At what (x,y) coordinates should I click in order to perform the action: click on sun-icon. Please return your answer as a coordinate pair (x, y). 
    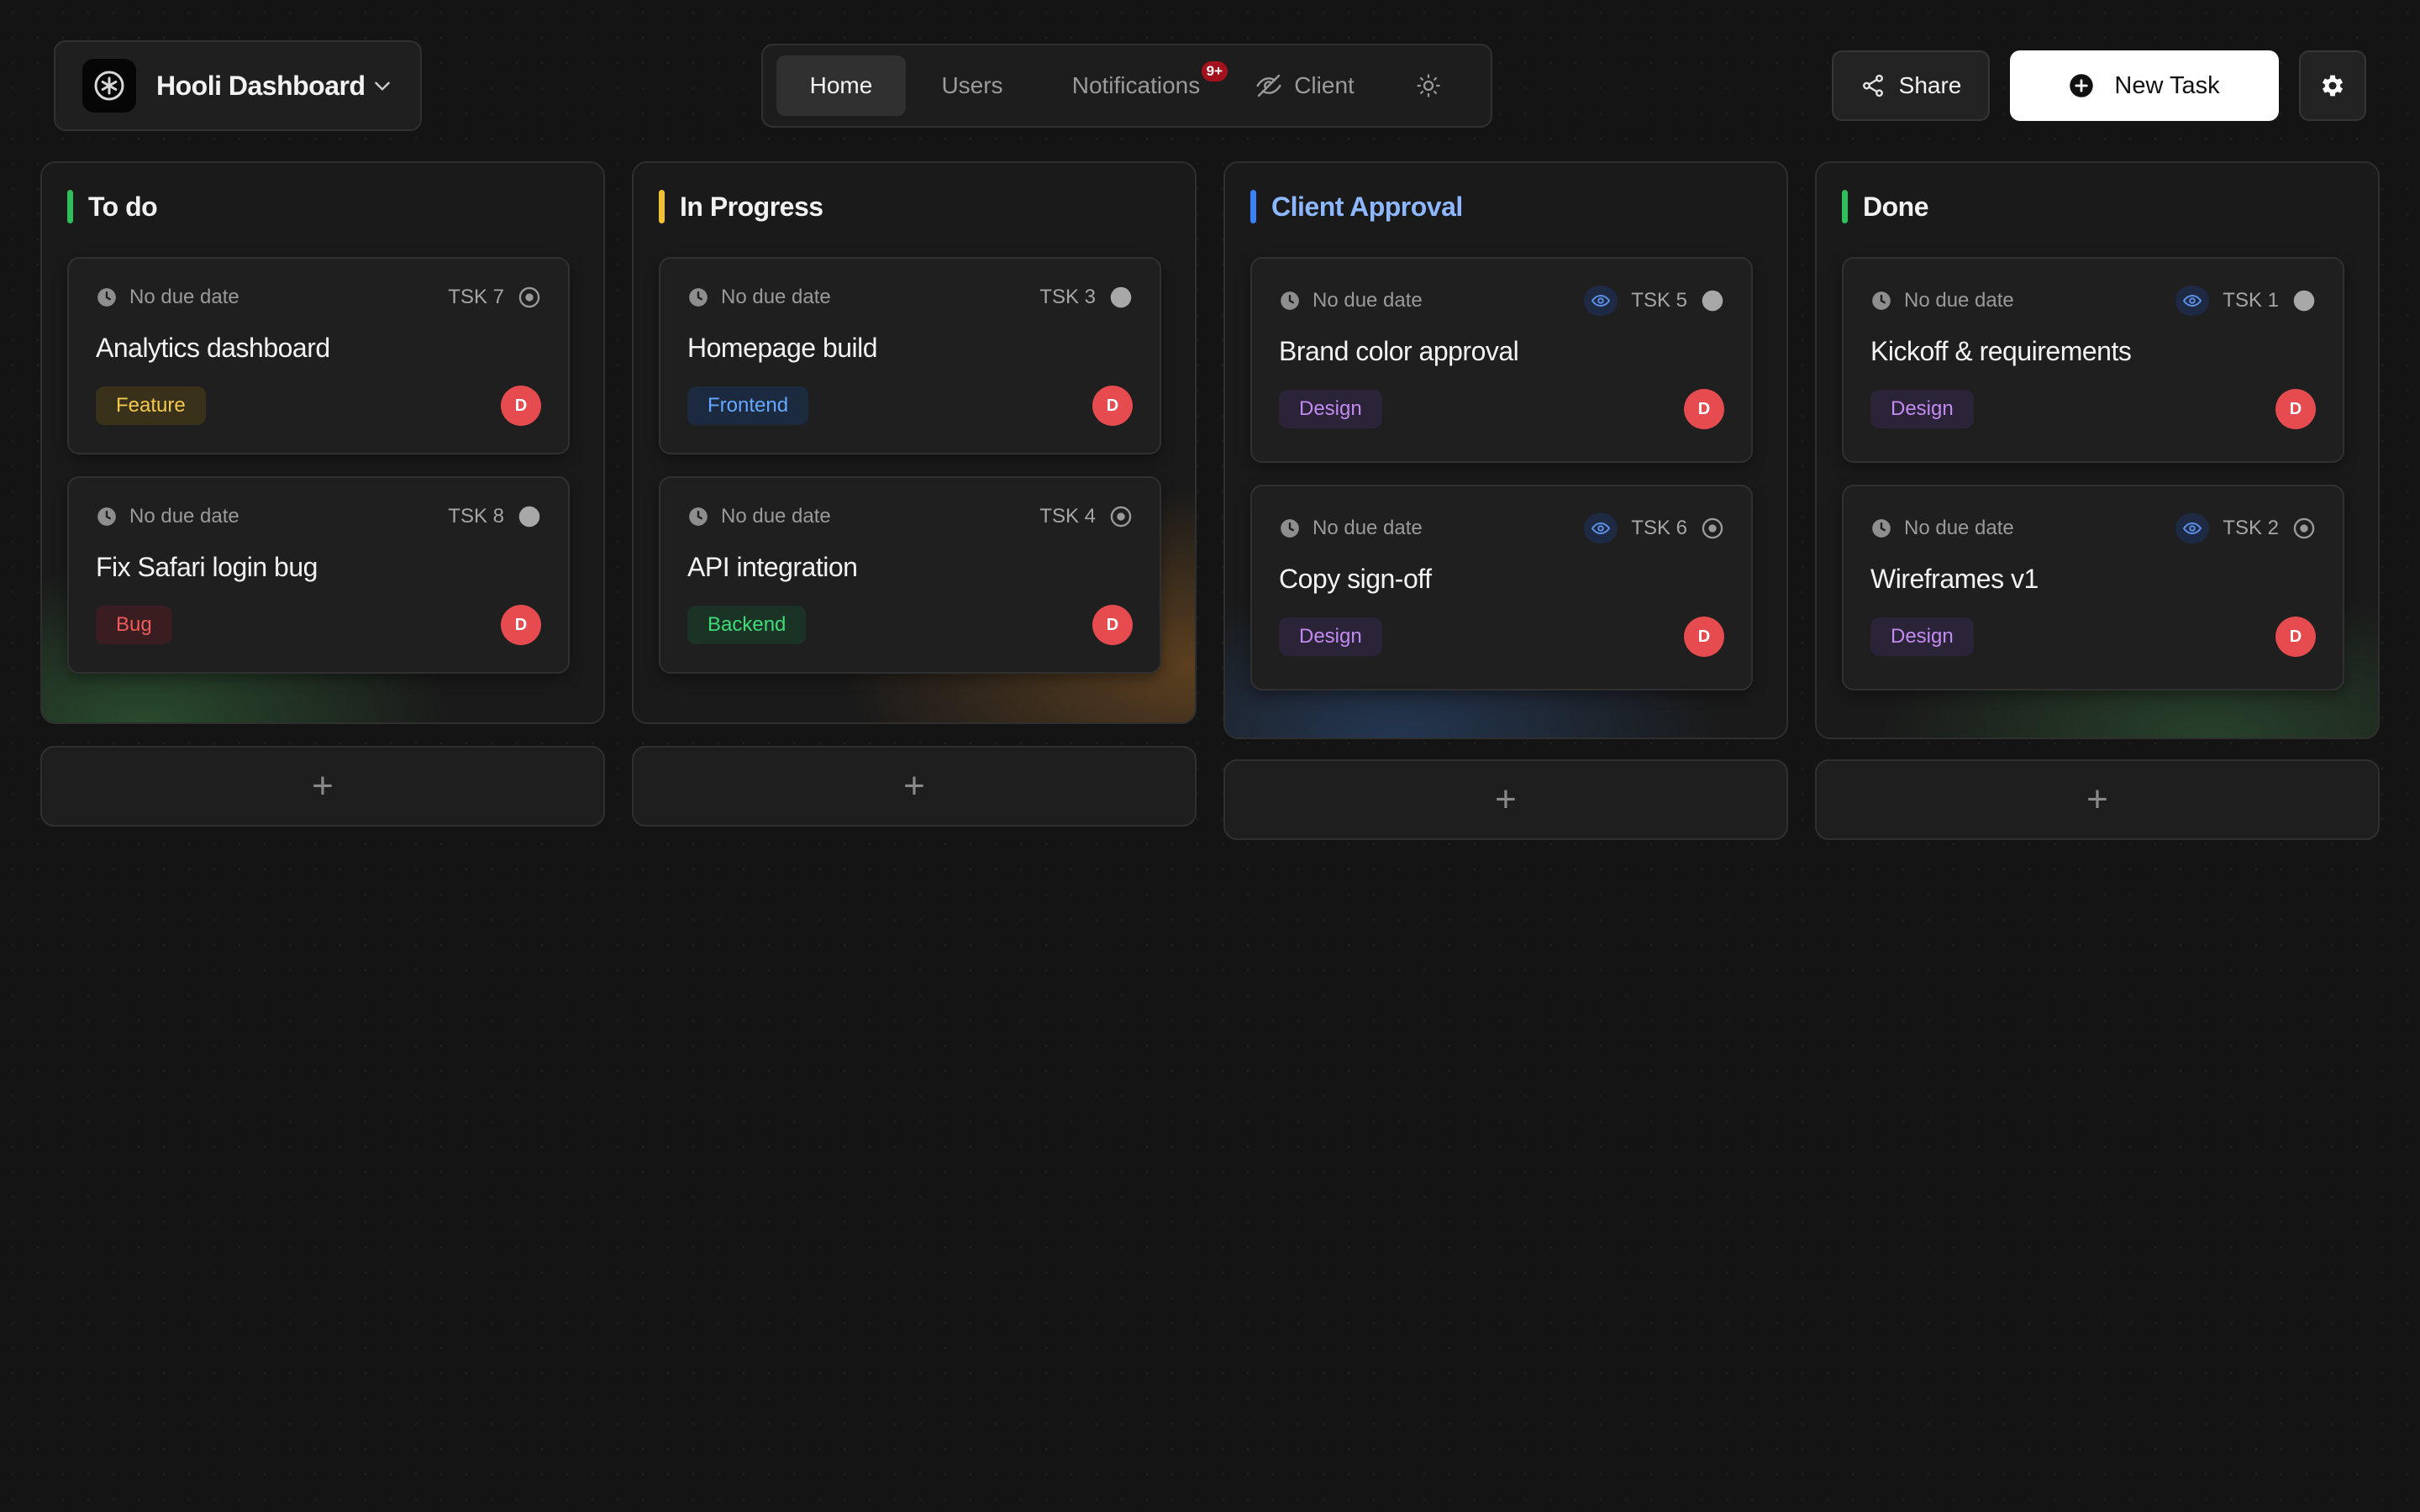
    Looking at the image, I should click on (1428, 85).